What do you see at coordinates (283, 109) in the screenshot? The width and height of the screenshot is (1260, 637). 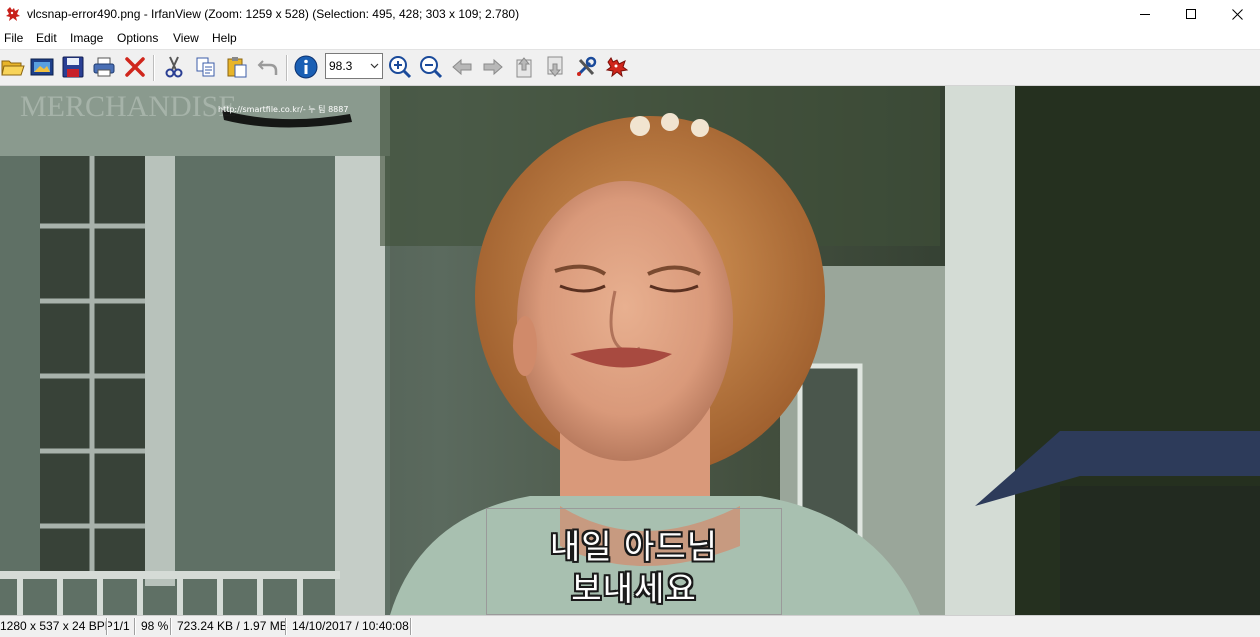 I see `watermark-text: http://smartfile.co.kr/- 누 팀 8887` at bounding box center [283, 109].